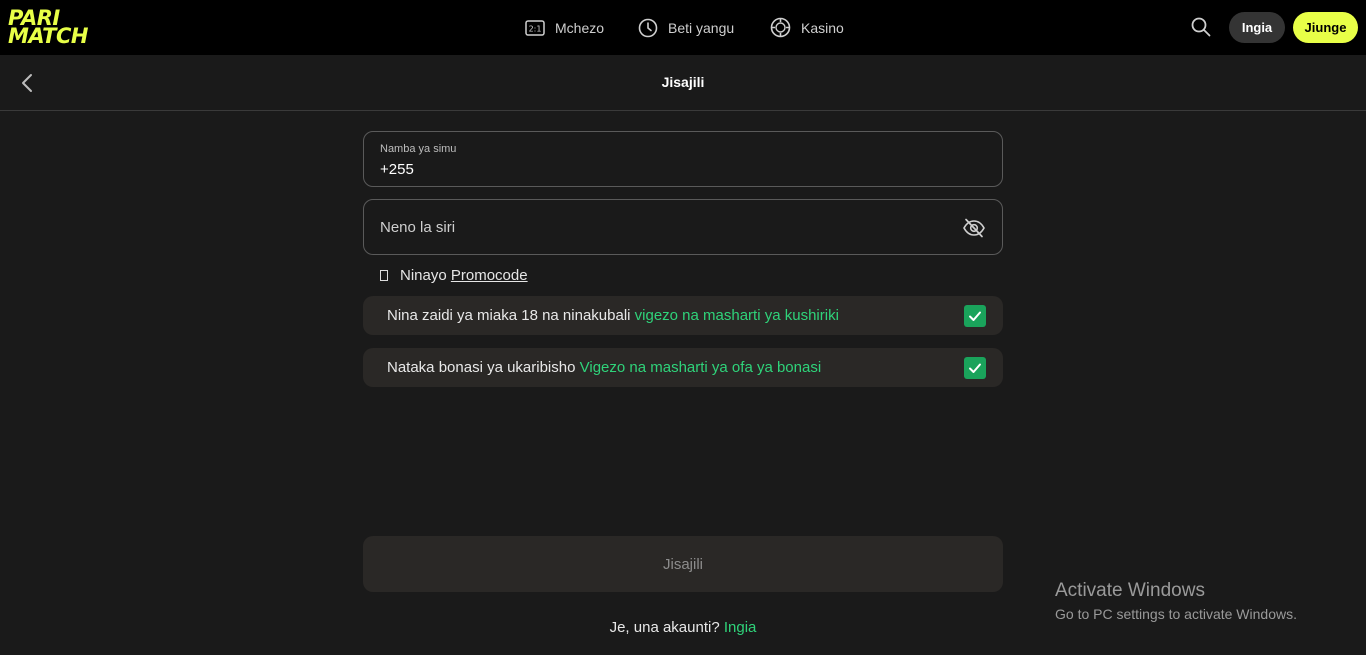 The image size is (1366, 655). I want to click on svg-text: 2:1, so click(535, 28).